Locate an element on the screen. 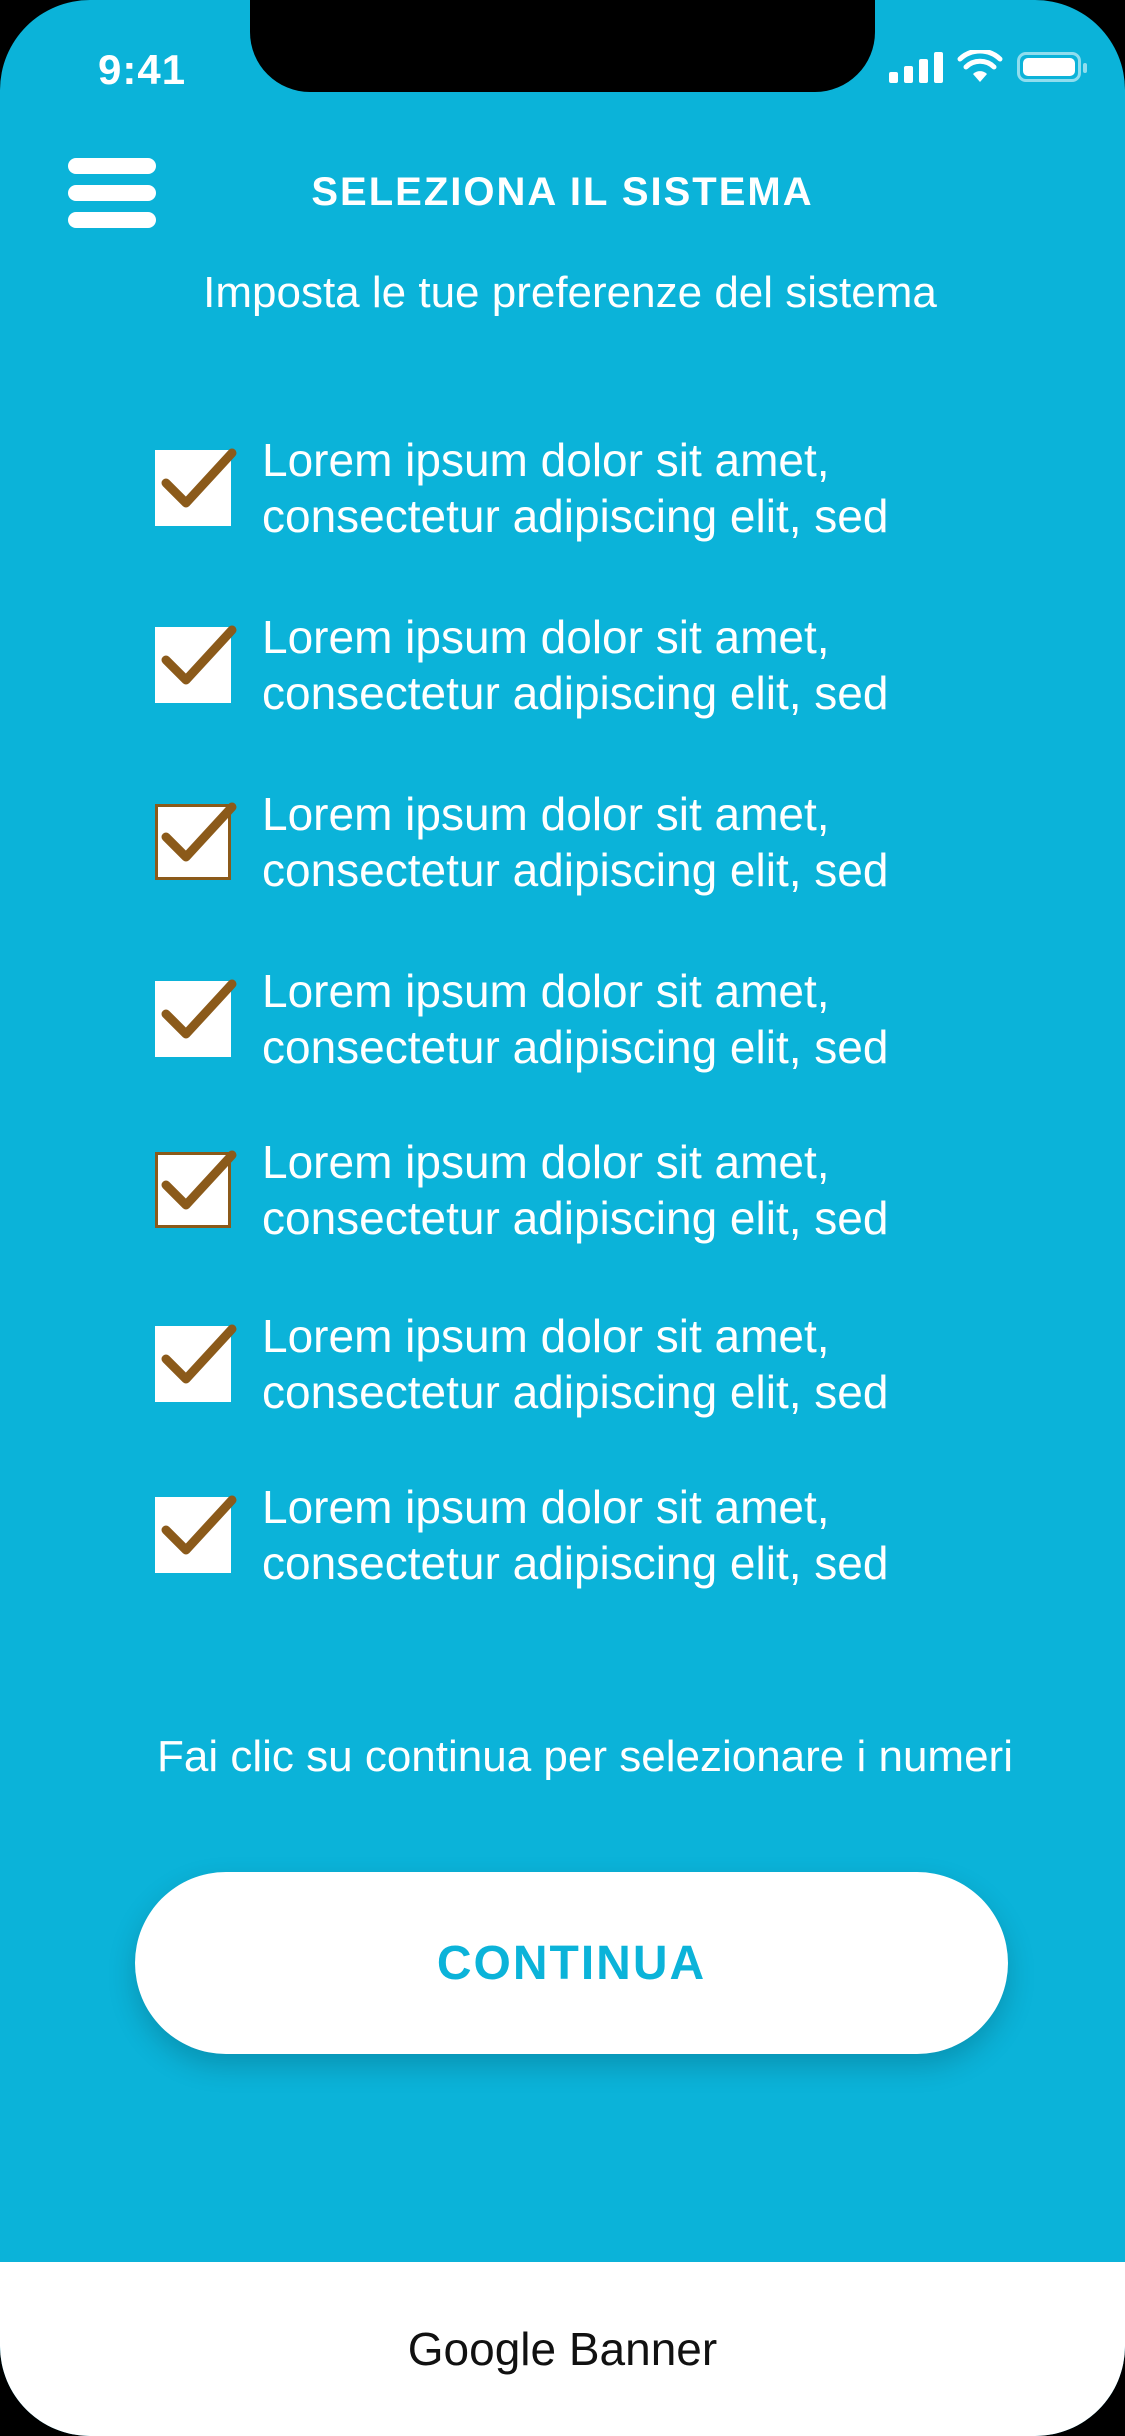 This screenshot has width=1125, height=2436. device-notch is located at coordinates (562, 46).